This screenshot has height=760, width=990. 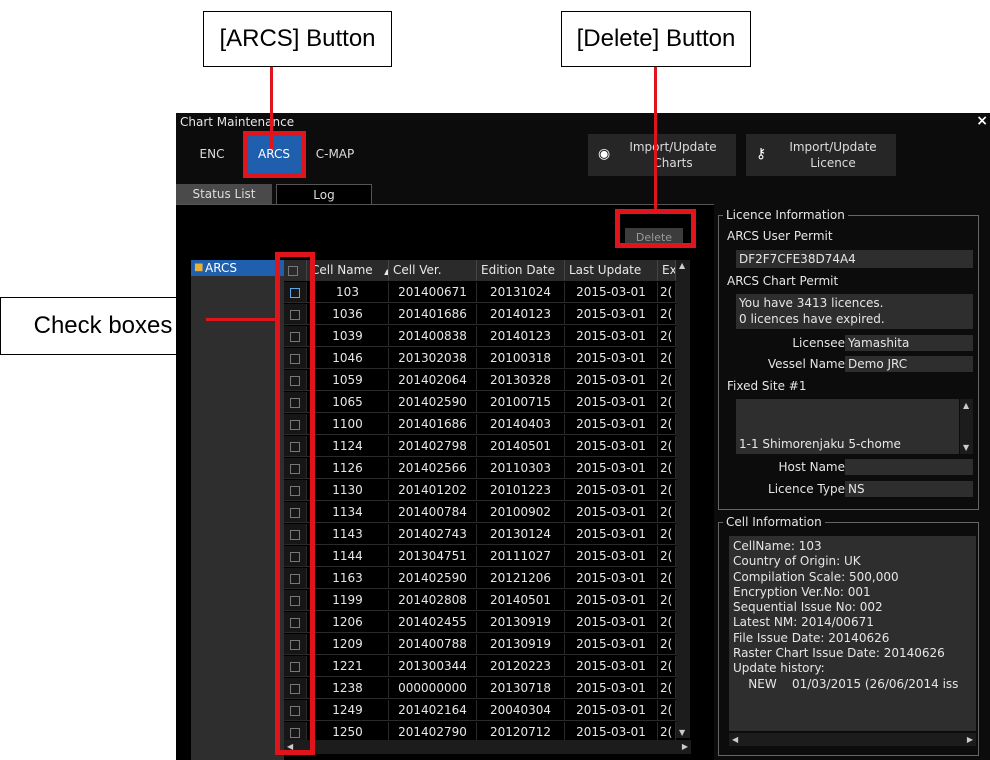 I want to click on cell-cell-name: 1221, so click(x=348, y=666).